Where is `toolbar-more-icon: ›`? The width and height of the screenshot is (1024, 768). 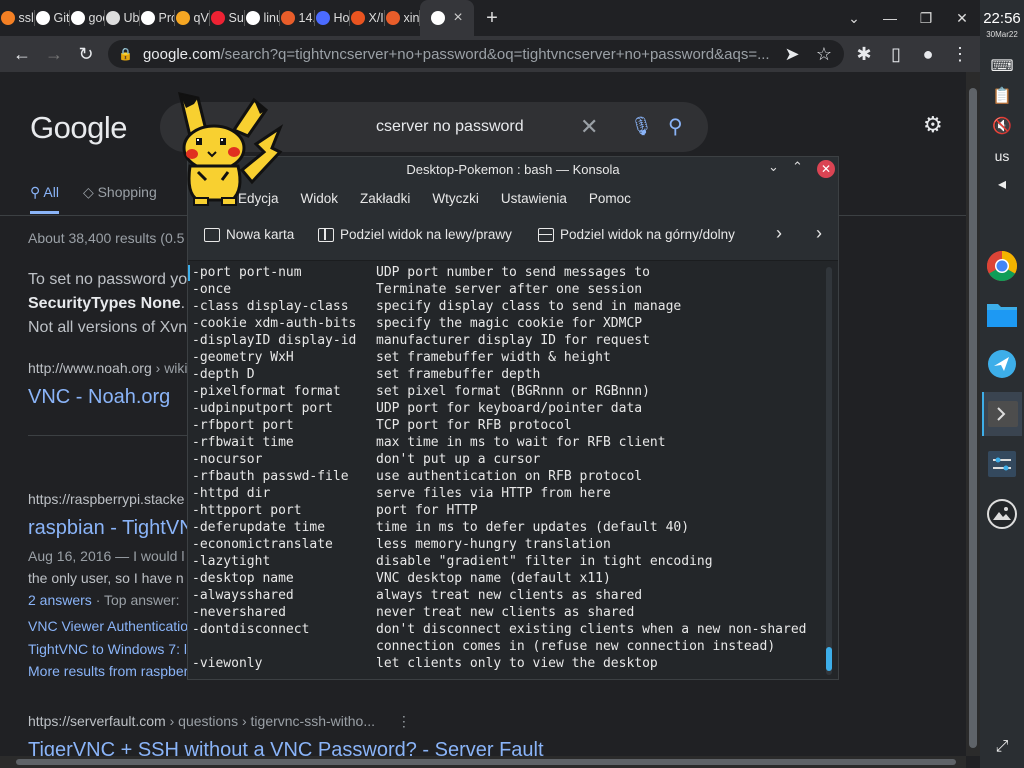 toolbar-more-icon: › is located at coordinates (779, 233).